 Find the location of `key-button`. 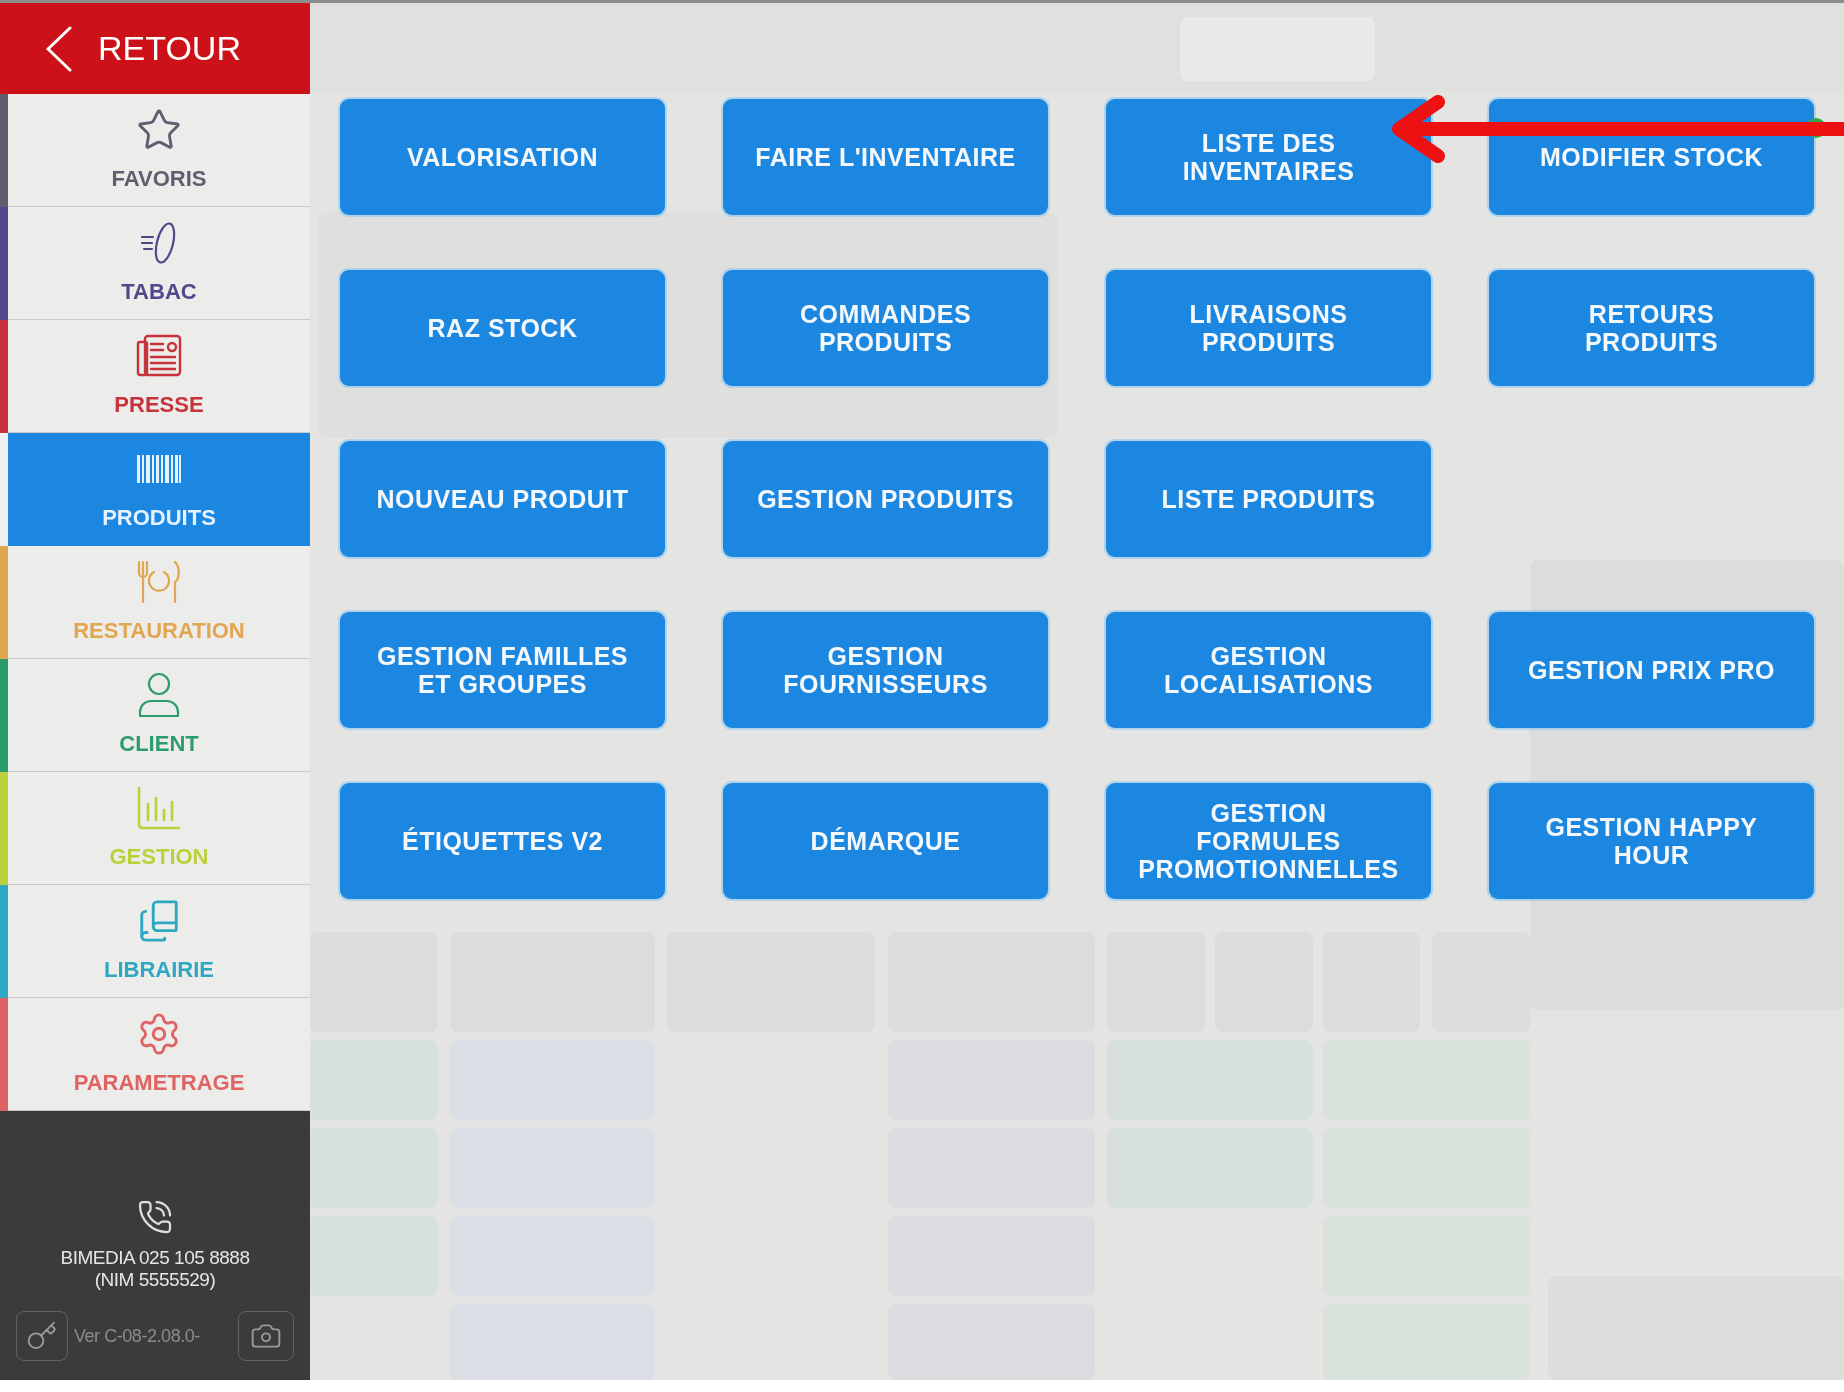

key-button is located at coordinates (42, 1336).